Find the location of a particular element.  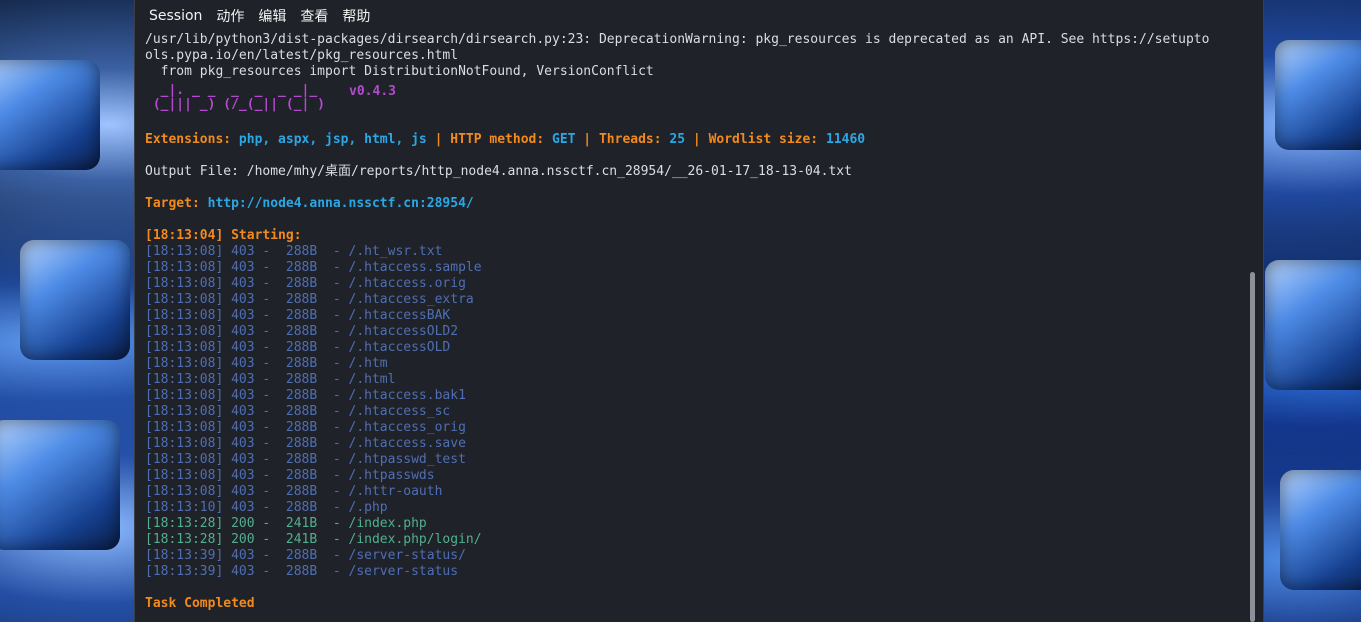

result-row: [18:13:08] 403 - 288B - /.htpasswds is located at coordinates (290, 475).